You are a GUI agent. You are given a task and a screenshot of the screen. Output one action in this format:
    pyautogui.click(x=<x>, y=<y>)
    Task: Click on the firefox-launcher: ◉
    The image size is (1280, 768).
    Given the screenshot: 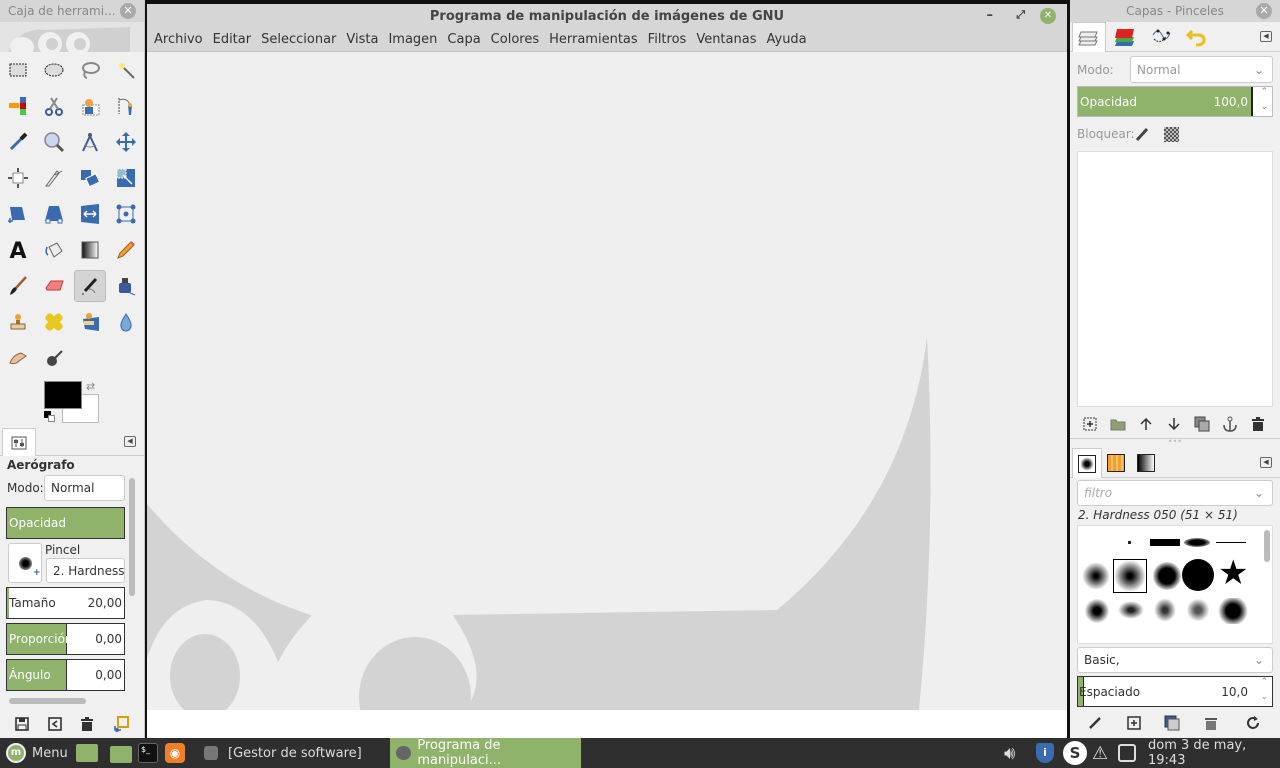 What is the action you would take?
    pyautogui.click(x=175, y=753)
    